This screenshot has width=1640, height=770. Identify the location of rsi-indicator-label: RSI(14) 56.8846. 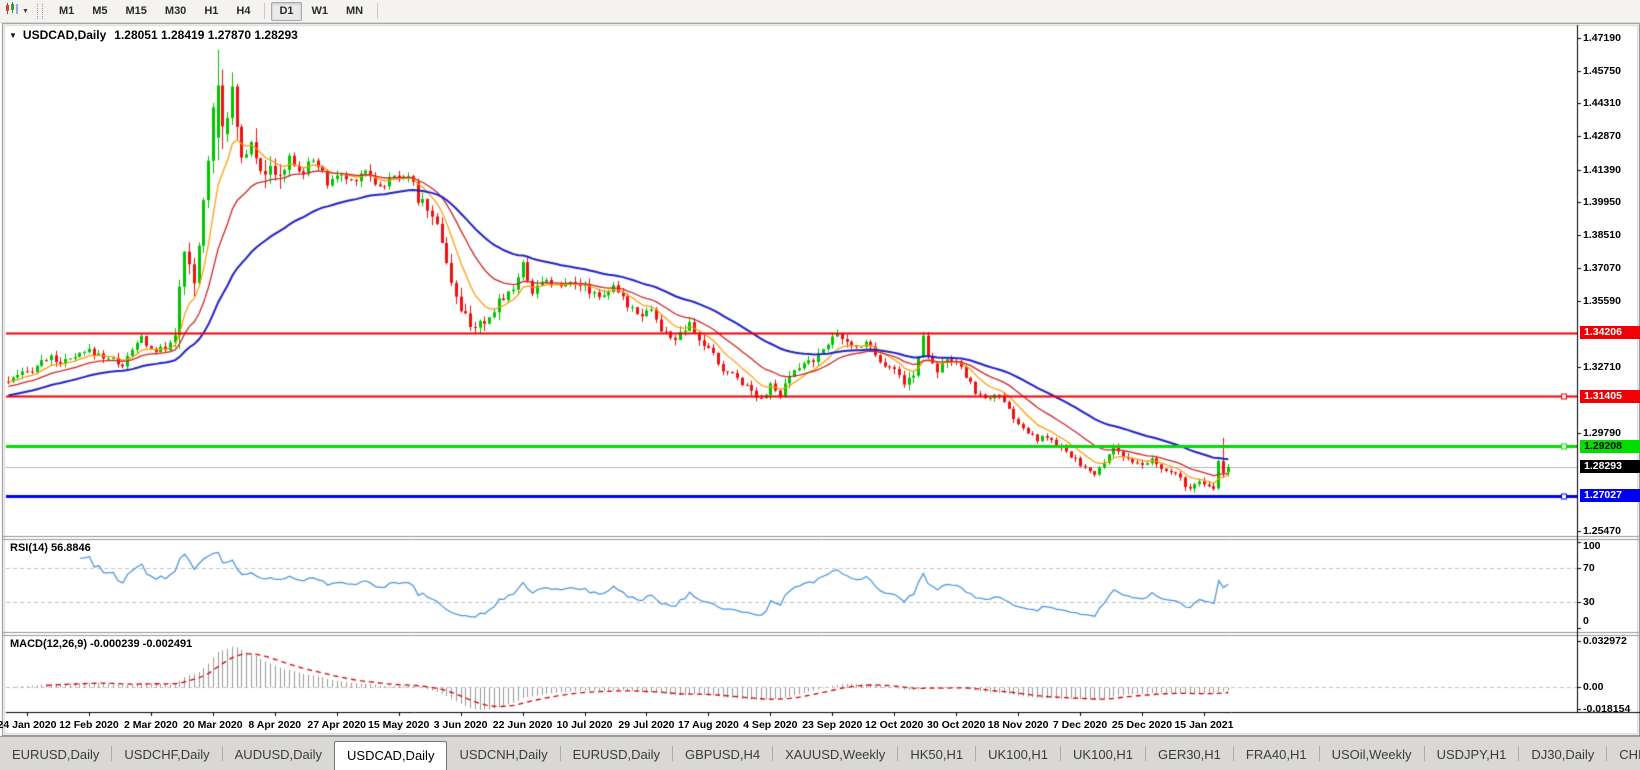
(50, 548).